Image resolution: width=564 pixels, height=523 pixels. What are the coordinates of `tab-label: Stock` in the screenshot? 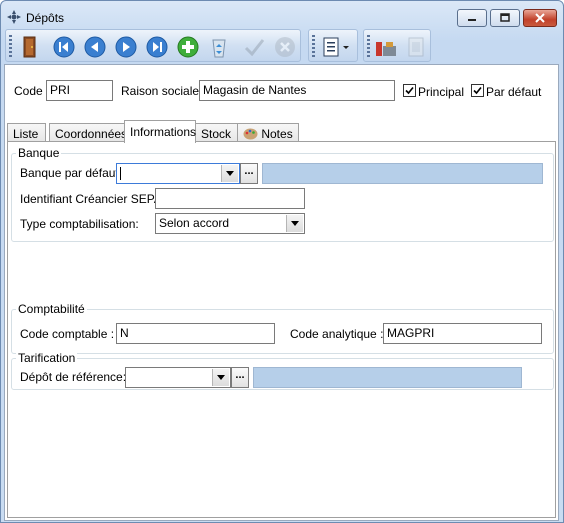 It's located at (216, 134).